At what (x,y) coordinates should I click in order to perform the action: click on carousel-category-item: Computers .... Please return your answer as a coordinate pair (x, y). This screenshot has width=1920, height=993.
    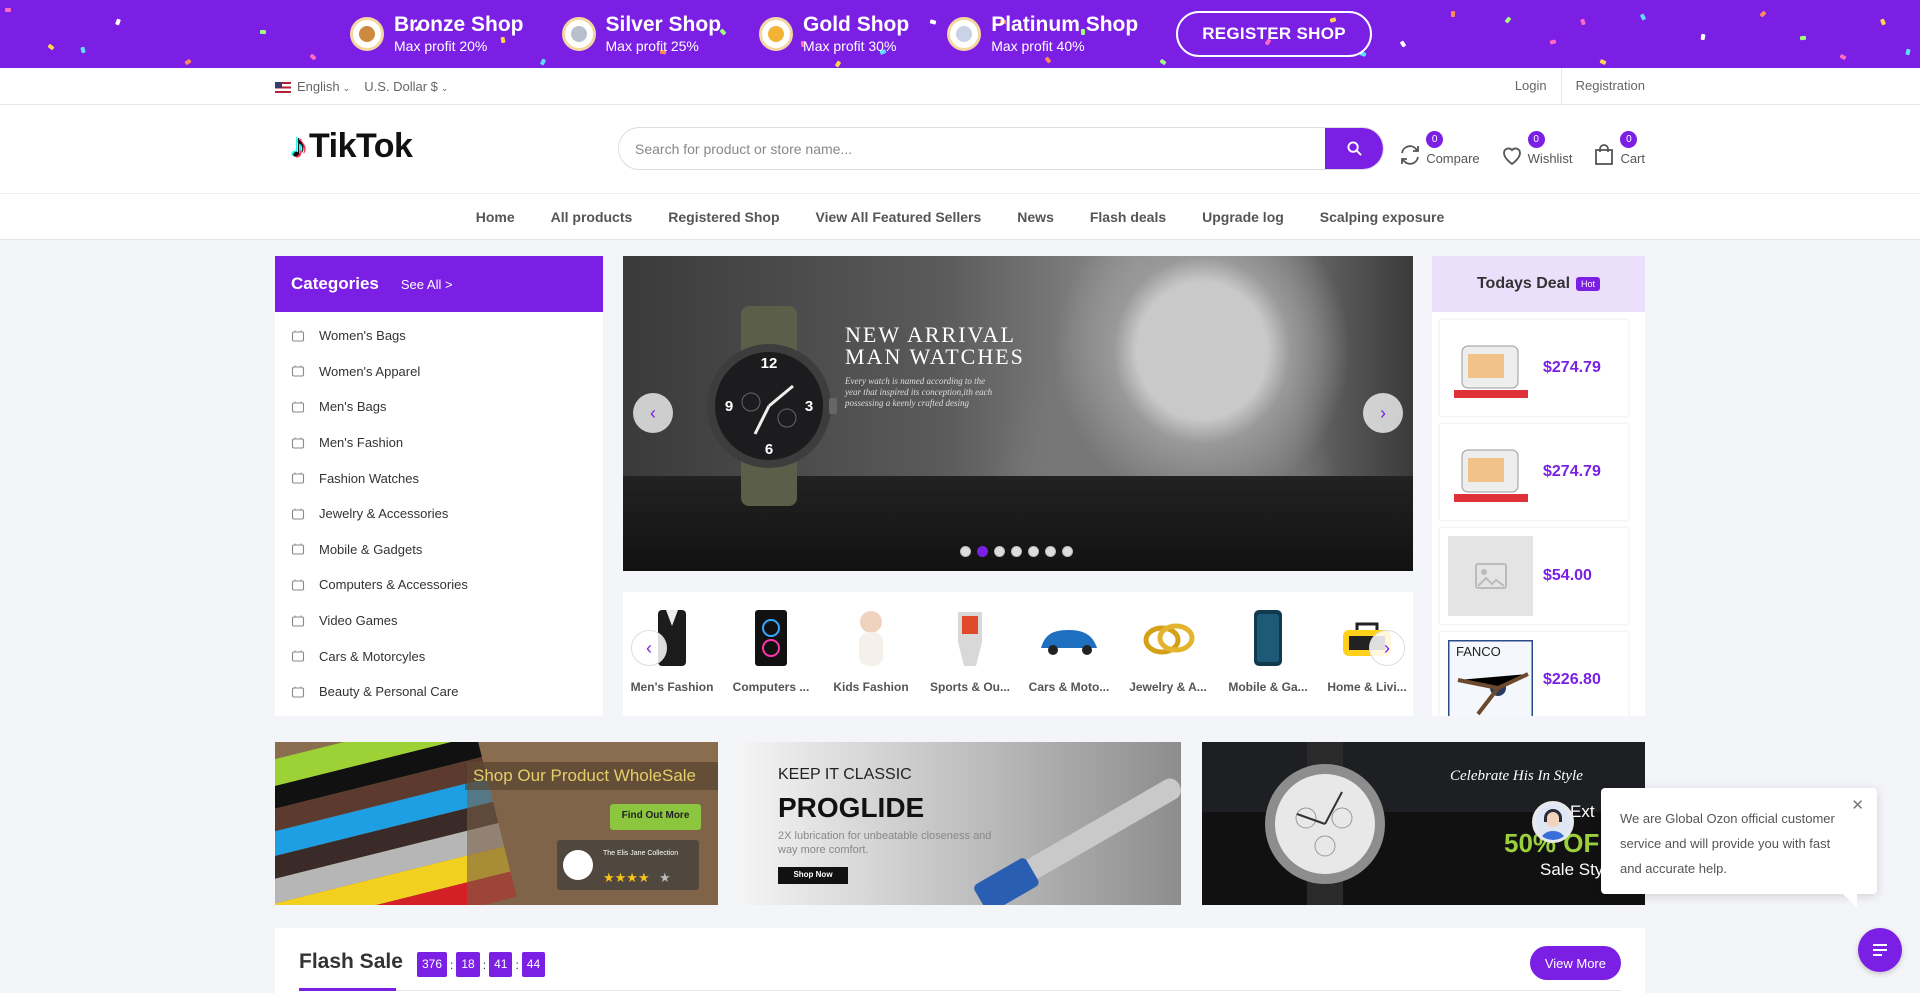
    Looking at the image, I should click on (771, 650).